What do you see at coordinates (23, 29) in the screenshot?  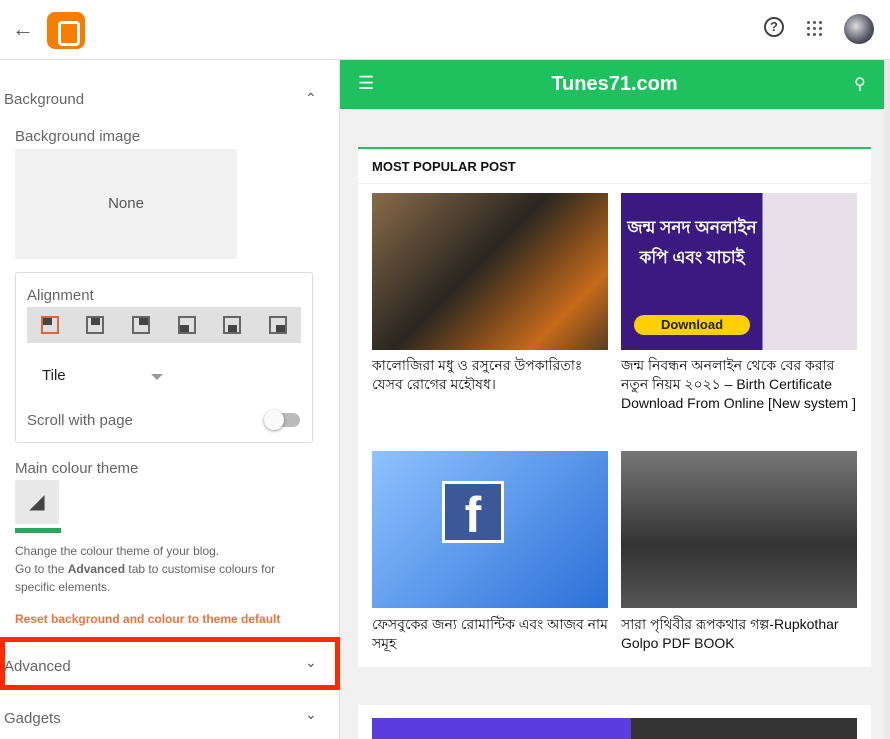 I see `arrow-left-icon: ←` at bounding box center [23, 29].